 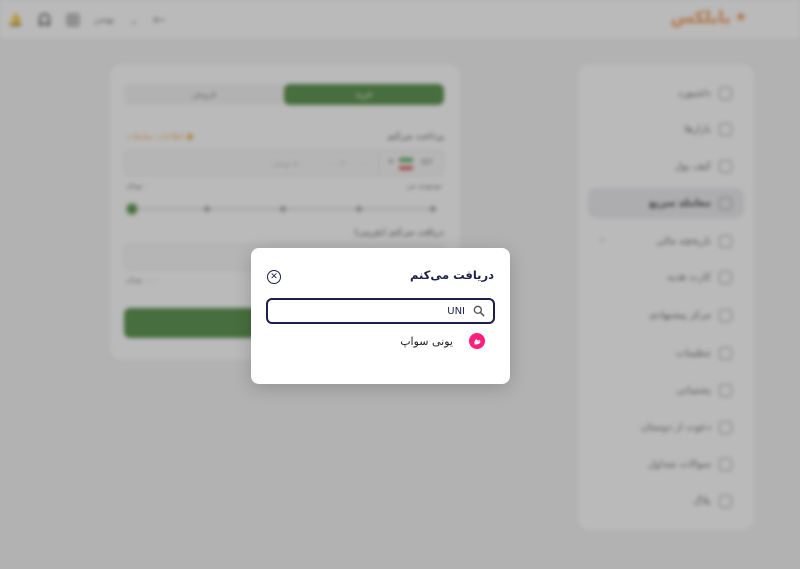 I want to click on search-box, so click(x=380, y=311).